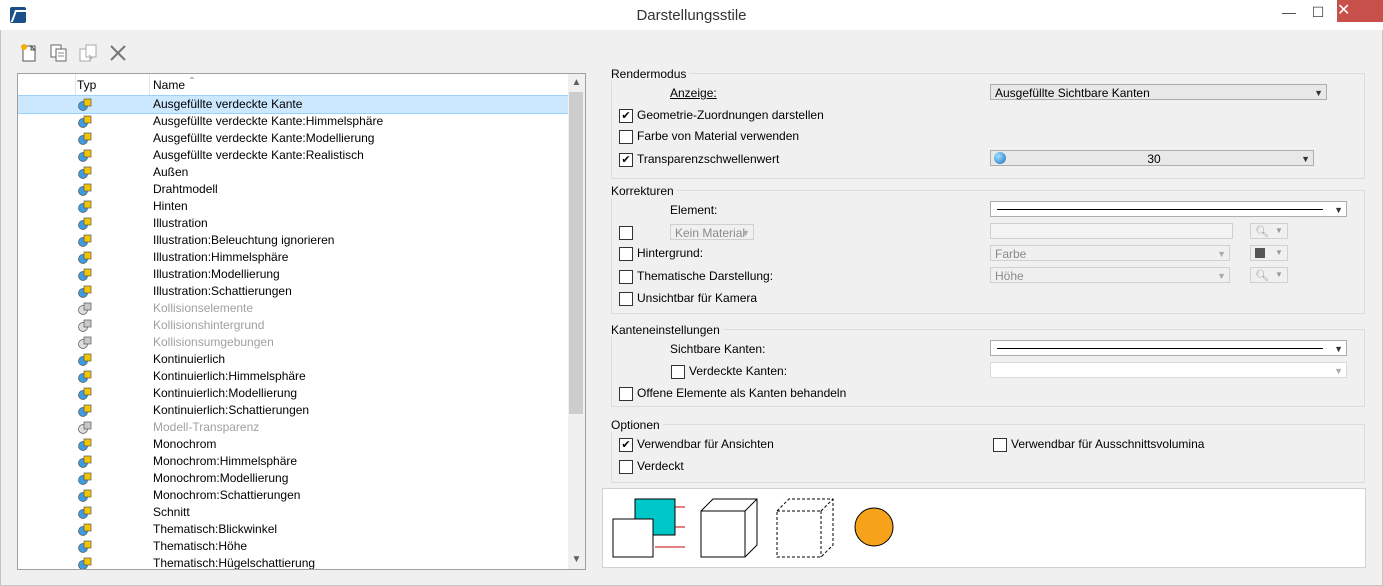  I want to click on scrollbar-thumb, so click(576, 253).